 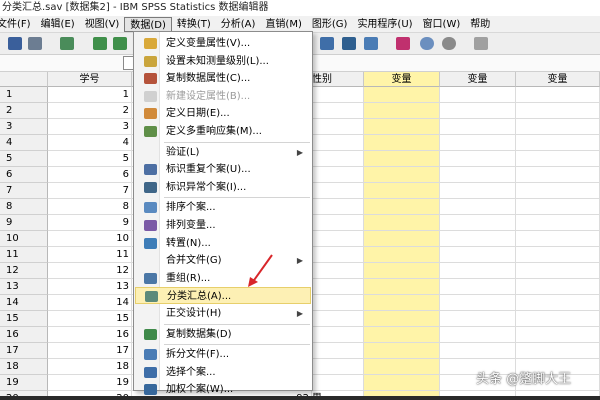 What do you see at coordinates (90, 223) in the screenshot?
I see `cell-xuehao: 9` at bounding box center [90, 223].